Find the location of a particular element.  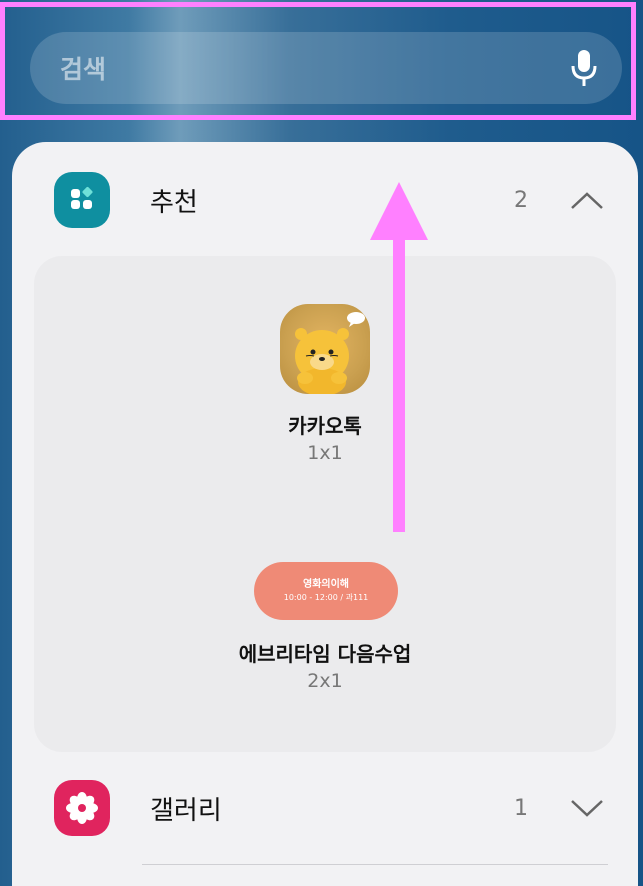

scroll-up-arrow-annotation is located at coordinates (399, 357).